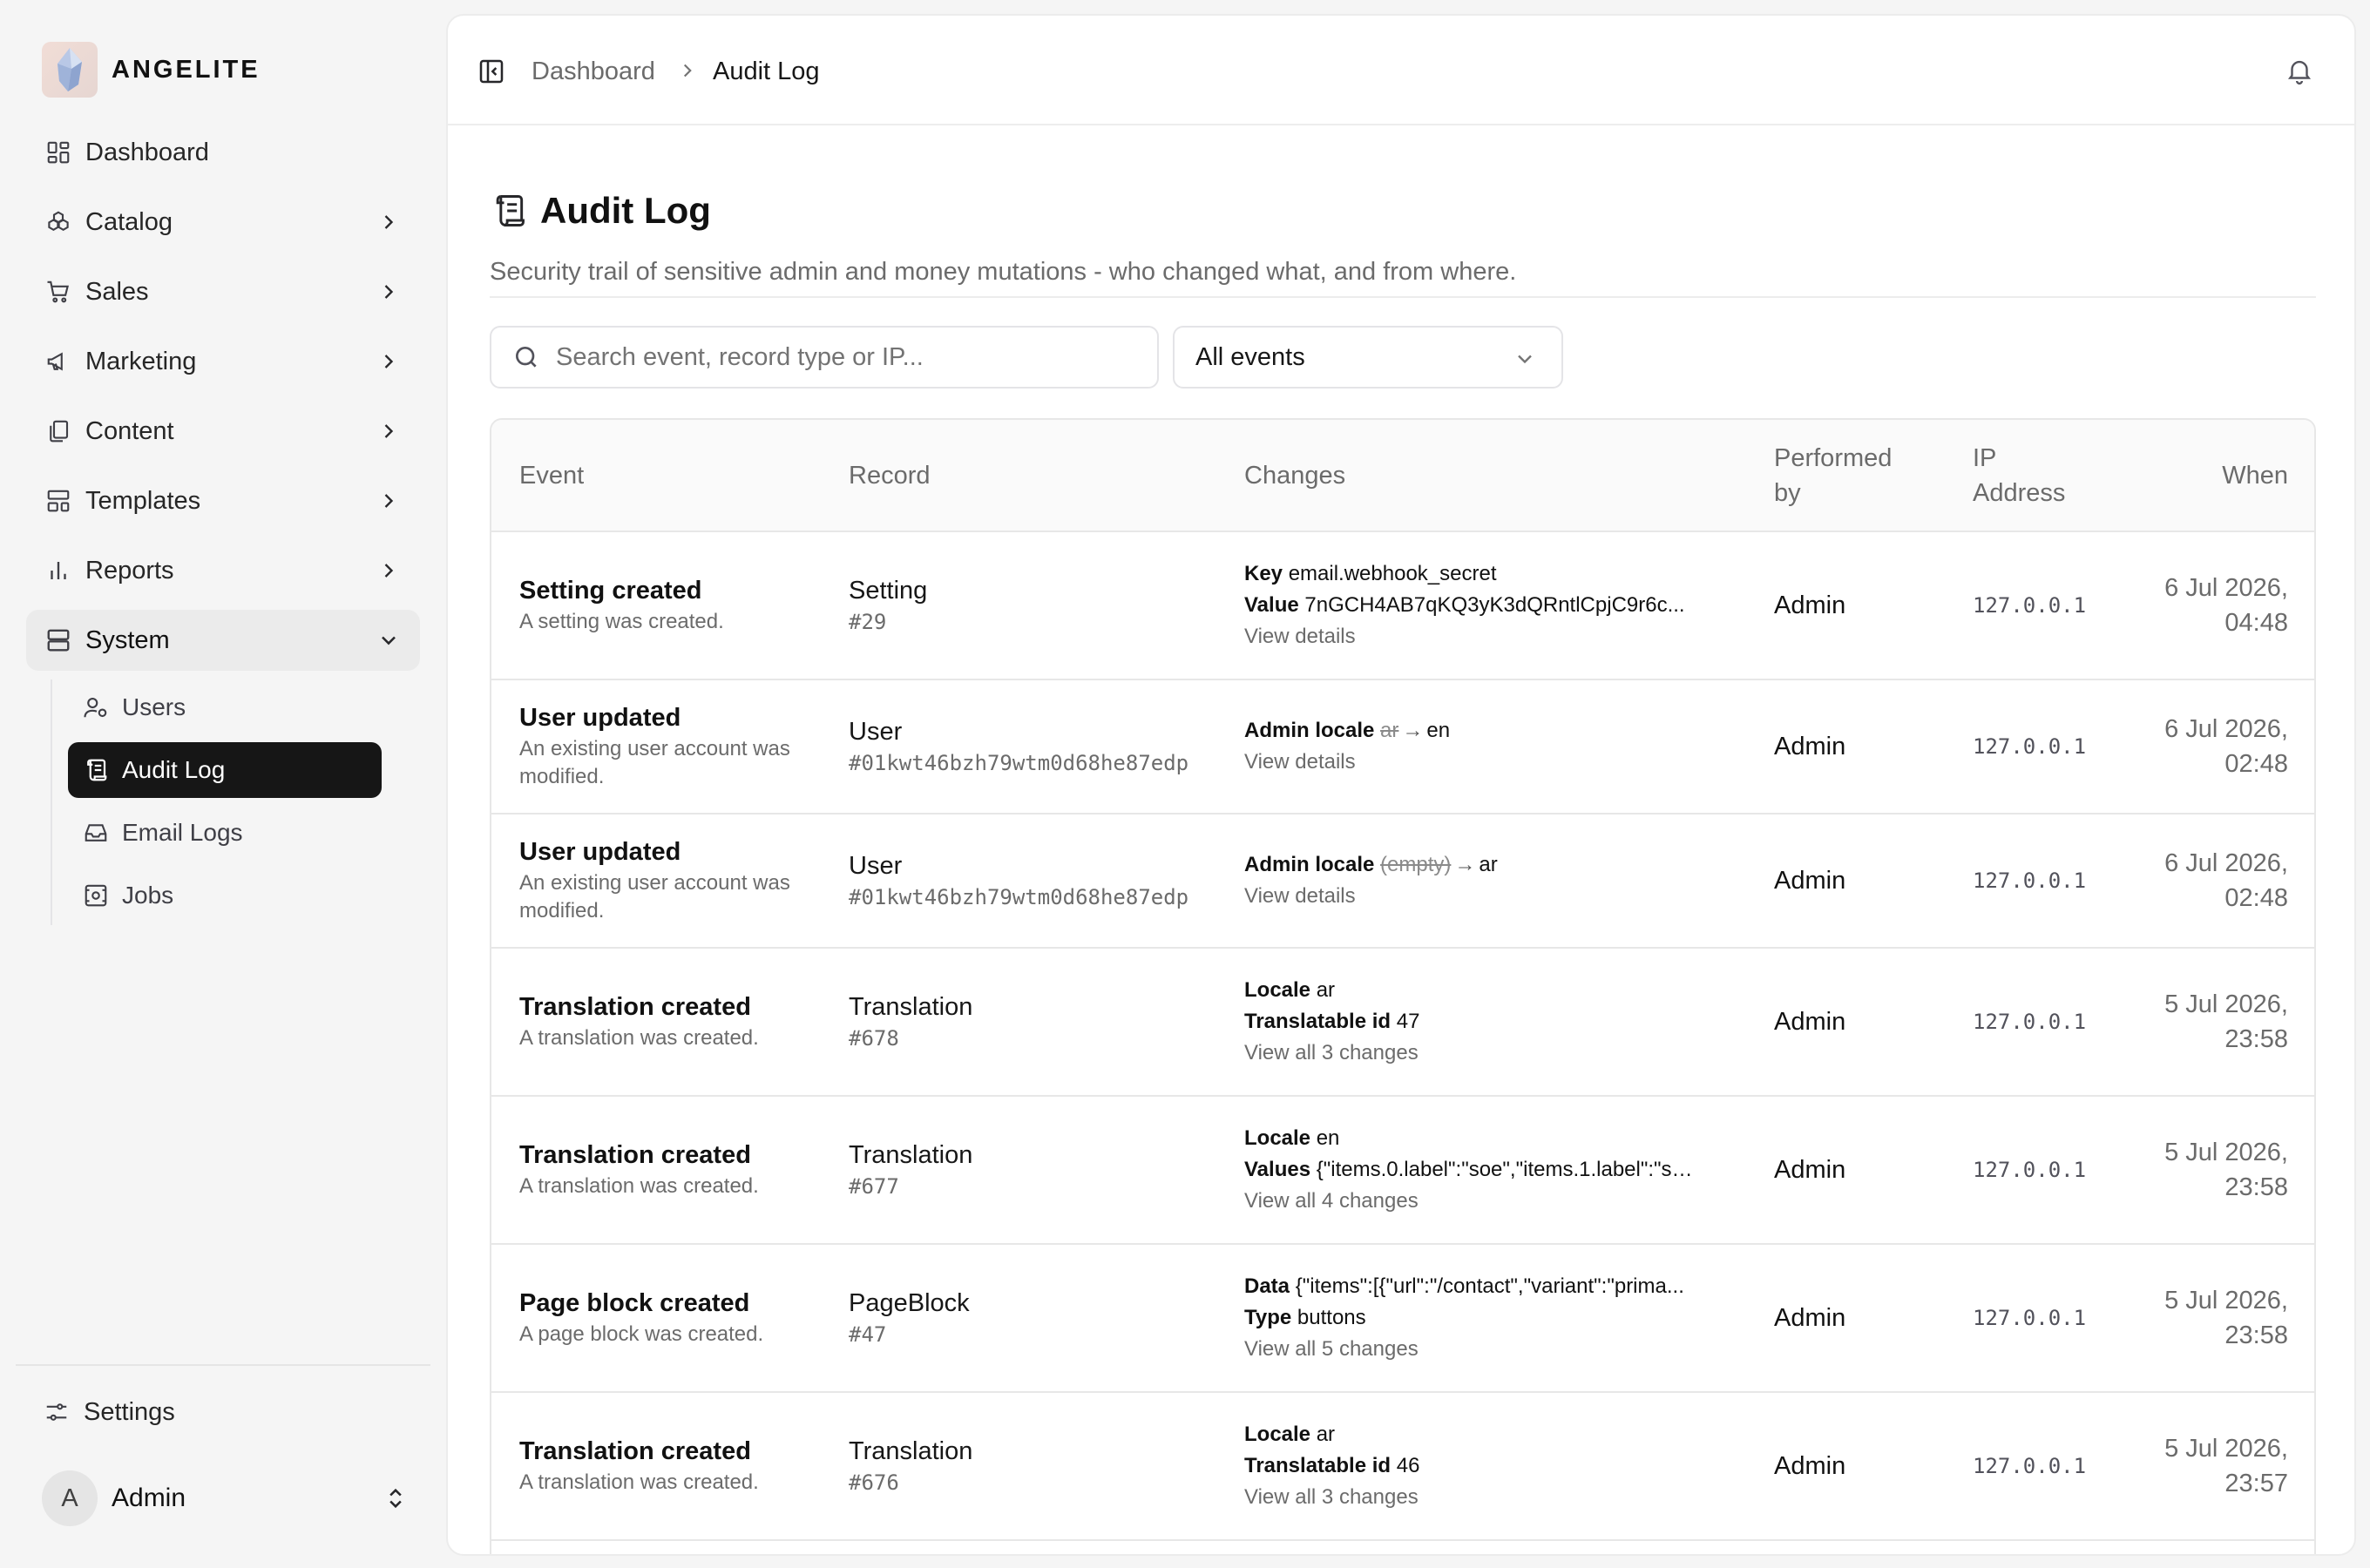  I want to click on sidebar-item-audit-log: Audit Log, so click(225, 770).